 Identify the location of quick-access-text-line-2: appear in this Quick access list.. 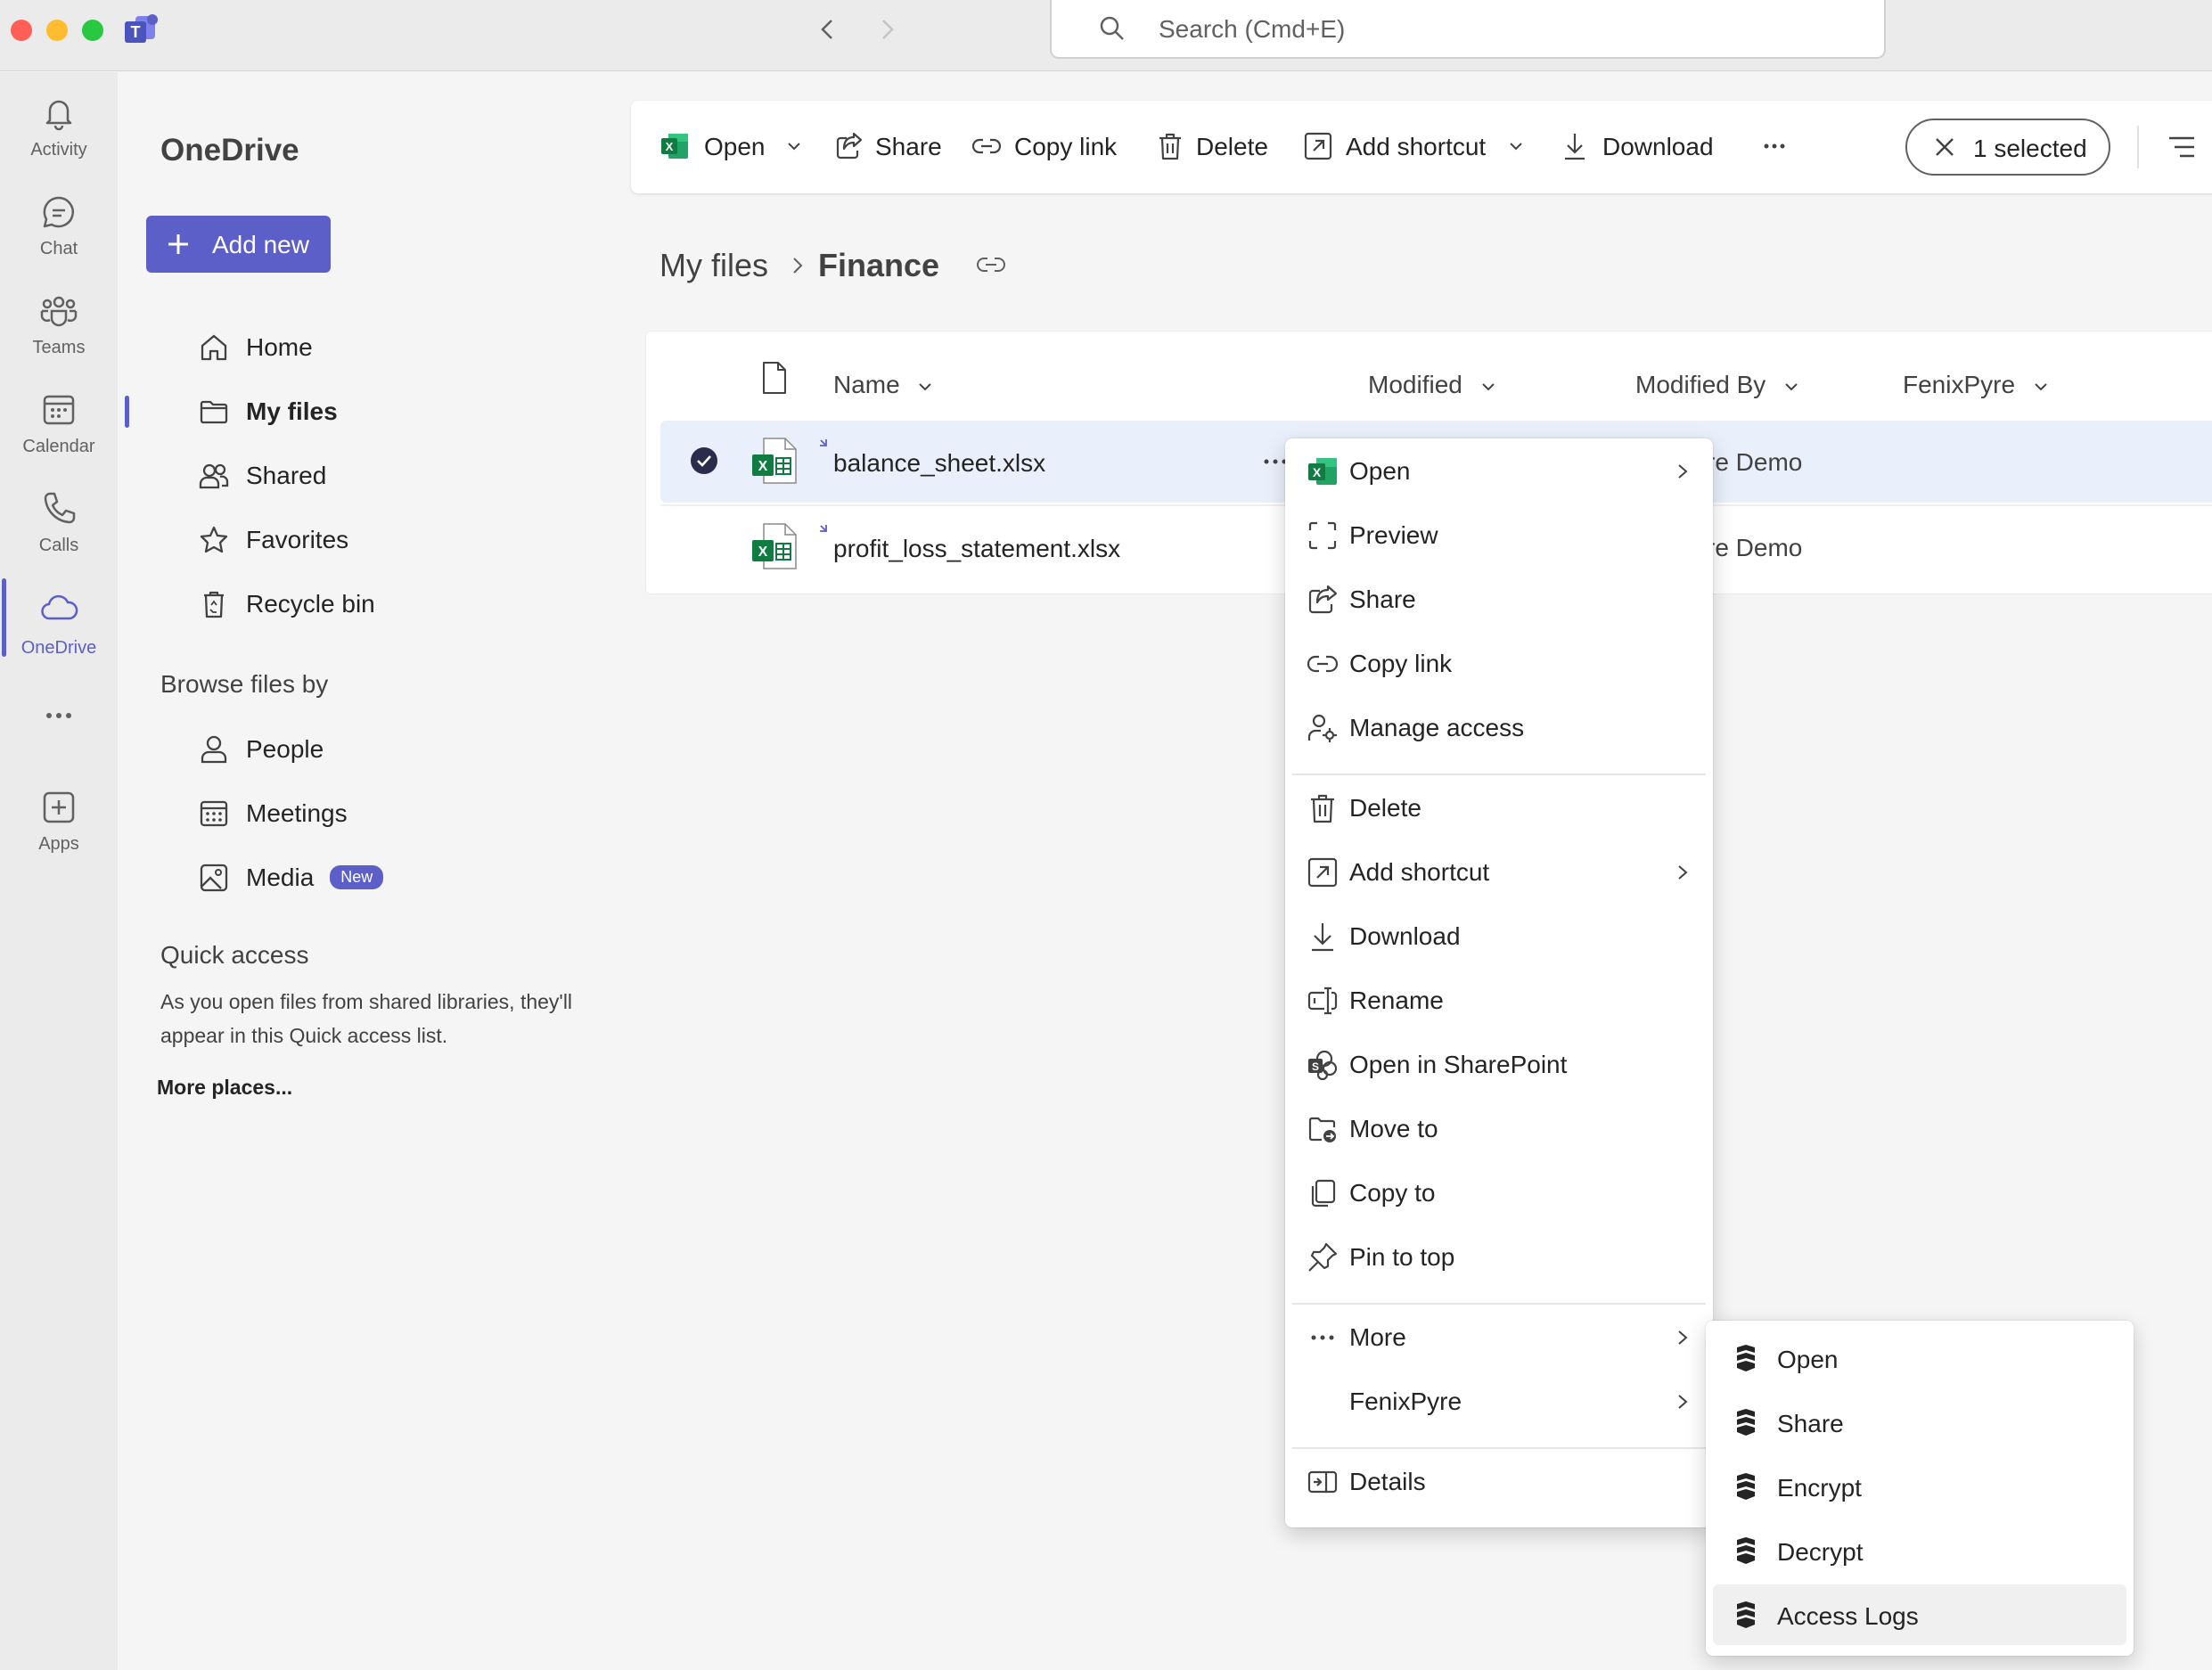
(304, 1035).